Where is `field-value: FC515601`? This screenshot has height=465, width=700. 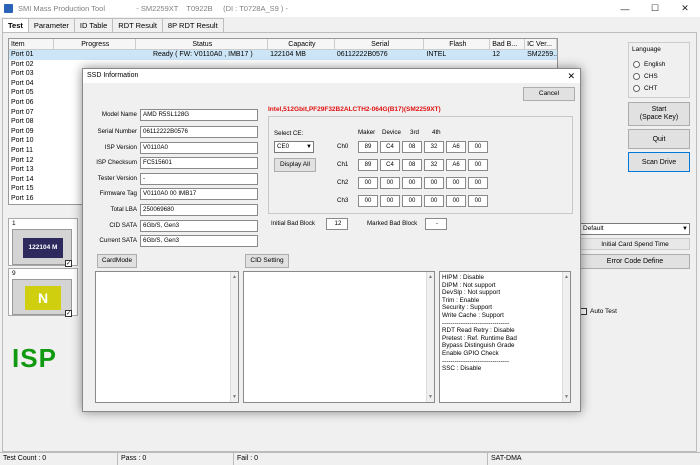
field-value: FC515601 is located at coordinates (199, 163).